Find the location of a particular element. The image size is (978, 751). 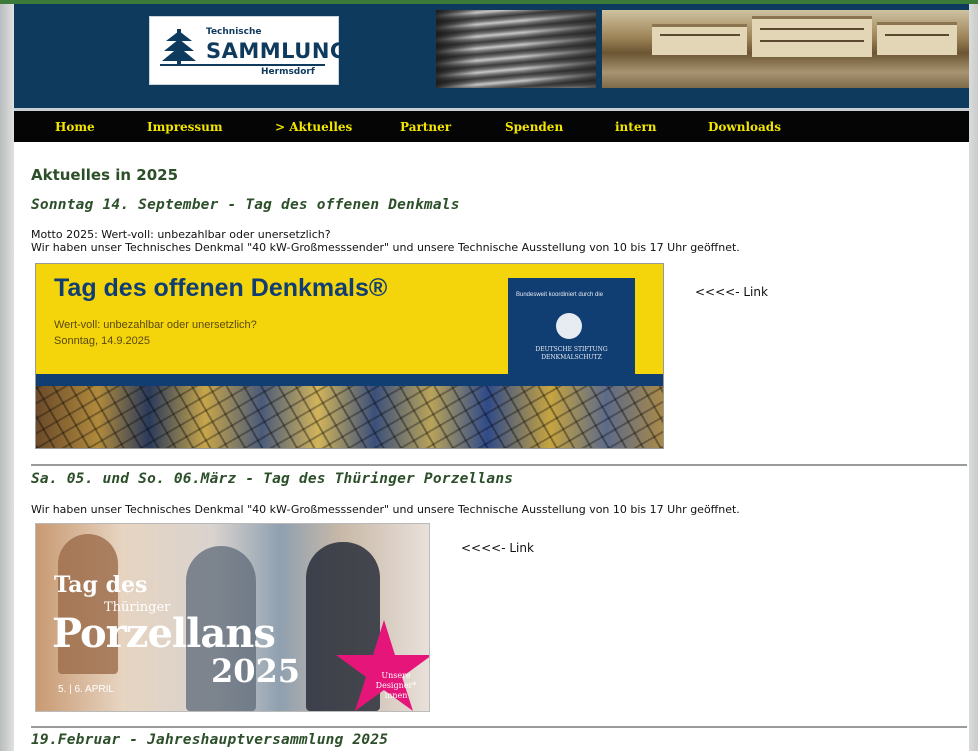

nav-item-home: Home is located at coordinates (75, 127).